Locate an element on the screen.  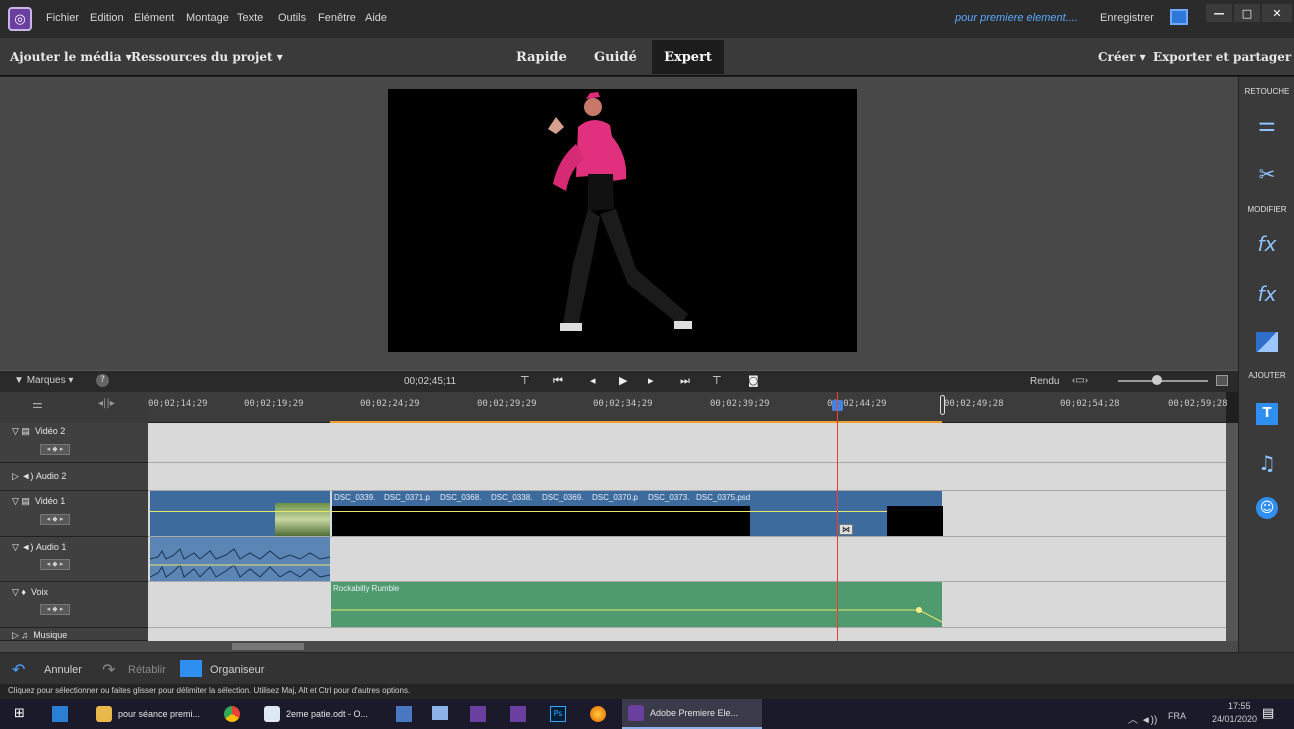
zoom-slider-handle is located at coordinates (1157, 380).